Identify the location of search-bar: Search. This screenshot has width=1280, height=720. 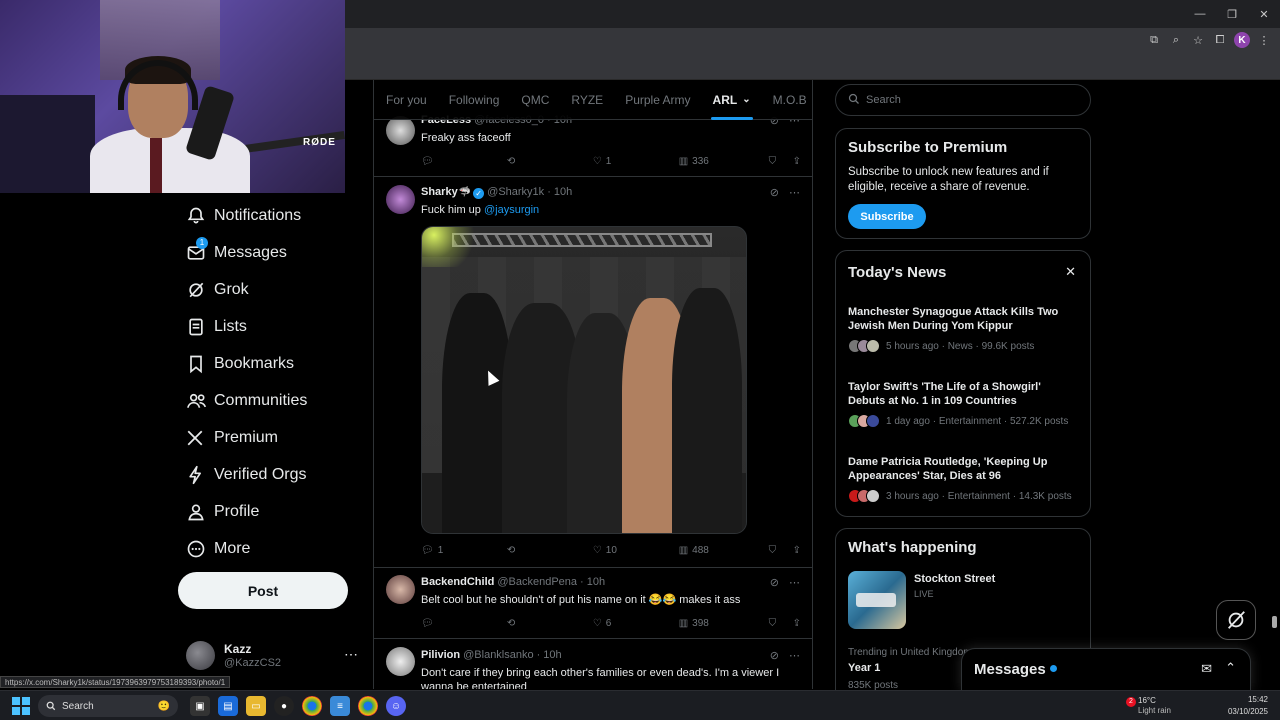
(963, 100).